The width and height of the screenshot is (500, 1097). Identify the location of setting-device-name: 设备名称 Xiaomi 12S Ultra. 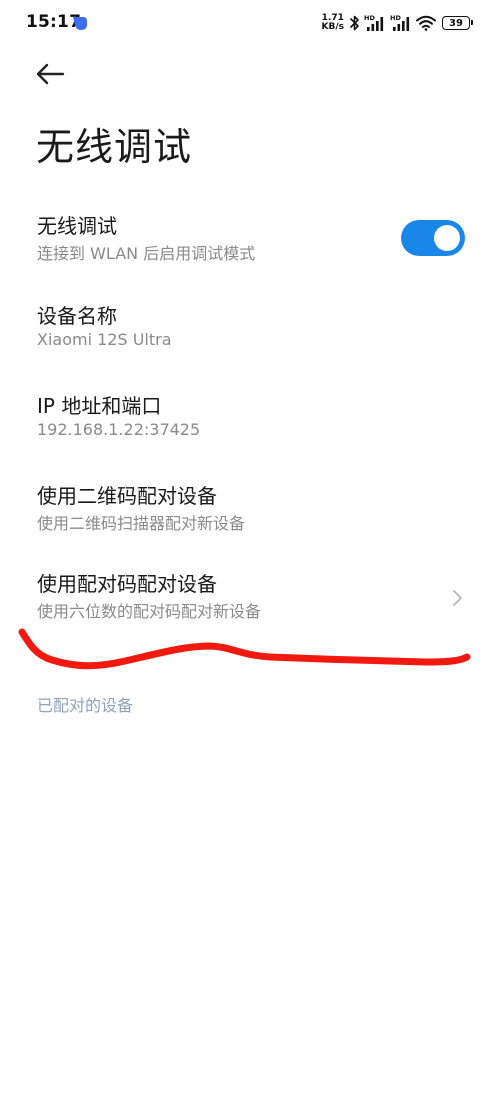
(250, 333).